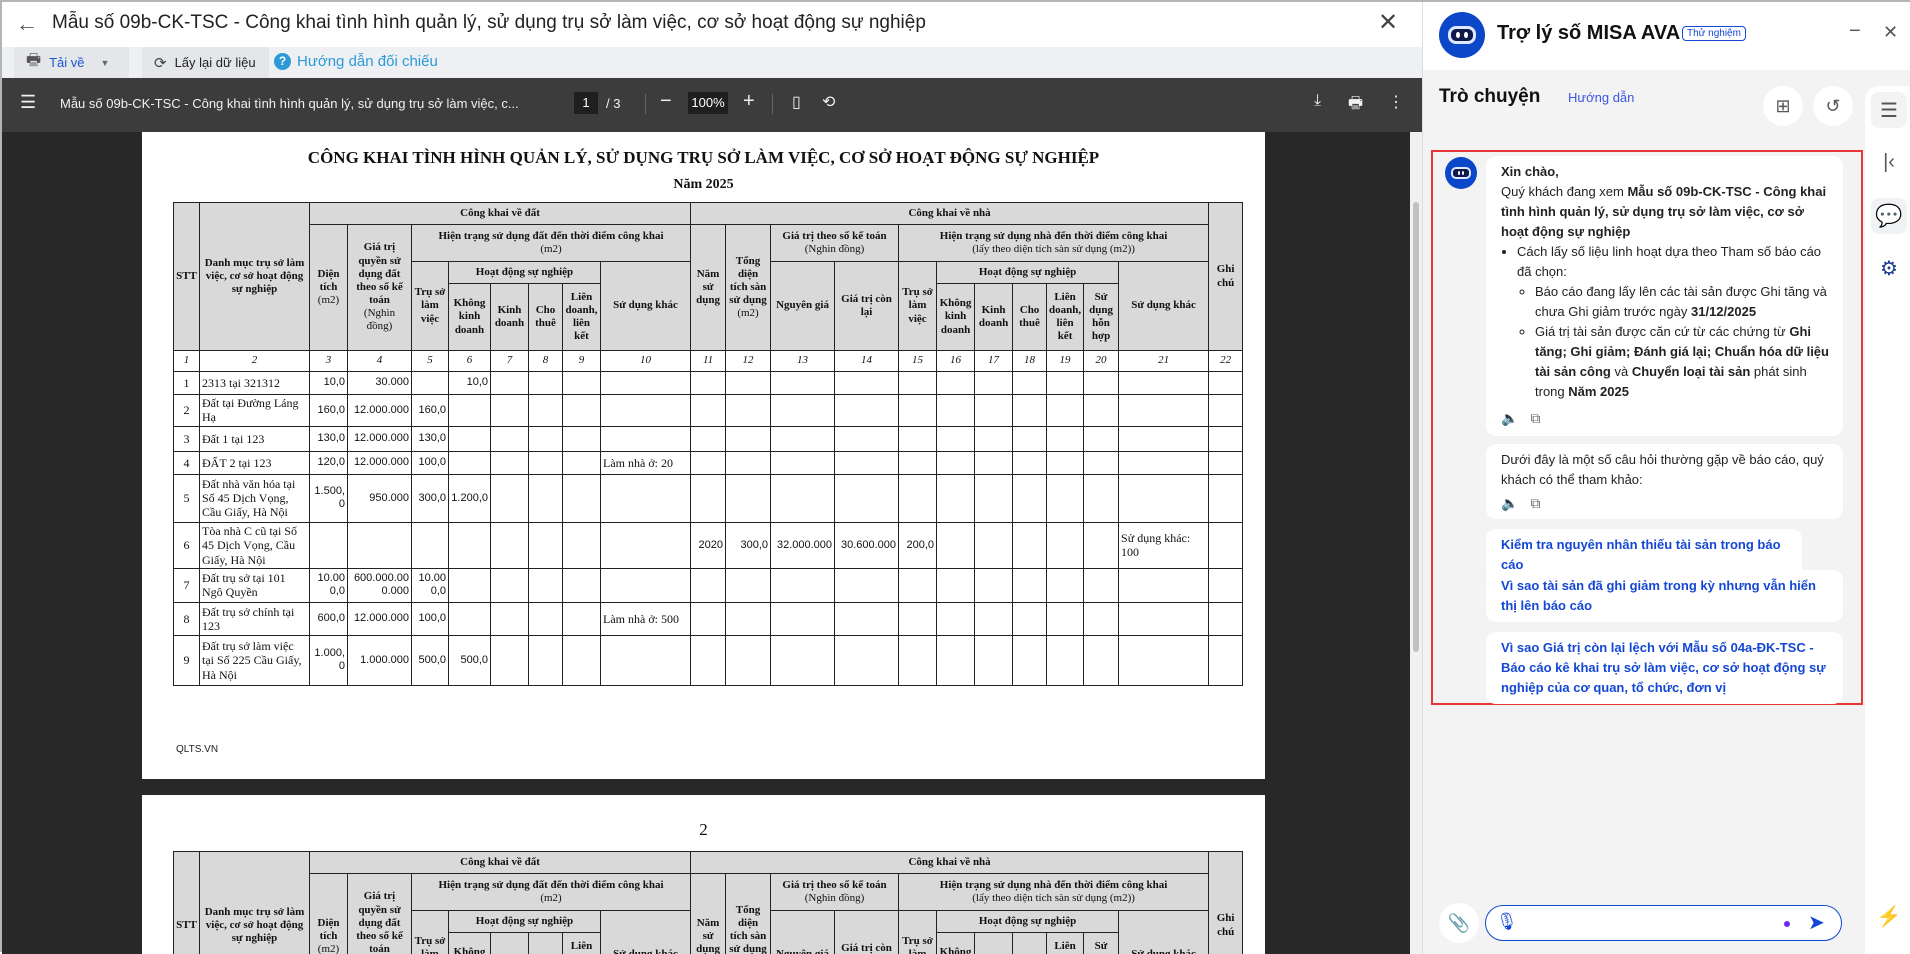 The image size is (1910, 954). I want to click on table-cell: 300,0, so click(430, 498).